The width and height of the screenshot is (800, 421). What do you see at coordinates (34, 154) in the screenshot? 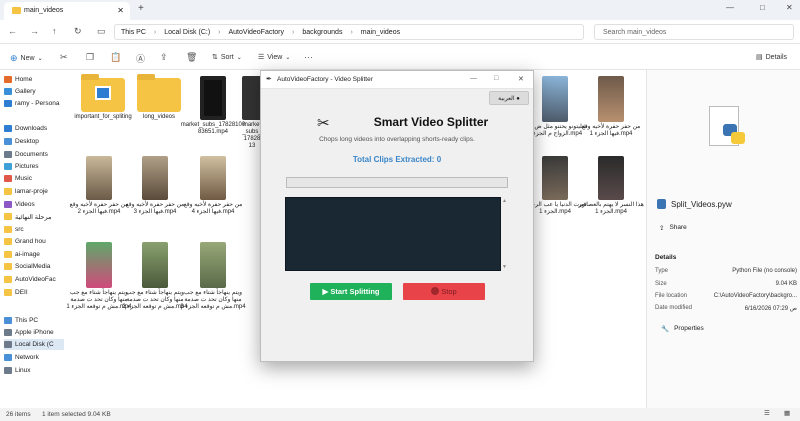
I see `sidebar-item: Documents` at bounding box center [34, 154].